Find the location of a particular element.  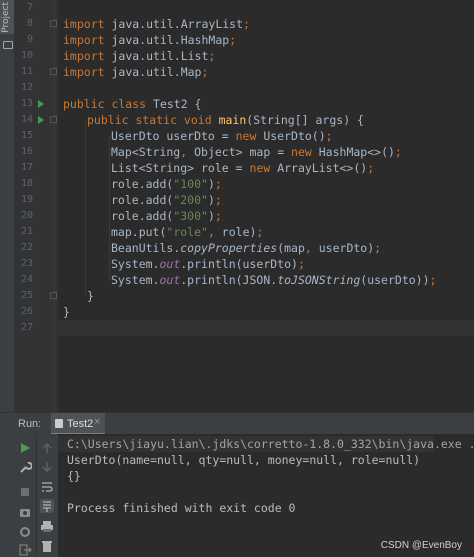

wrench-icon is located at coordinates (25, 467).